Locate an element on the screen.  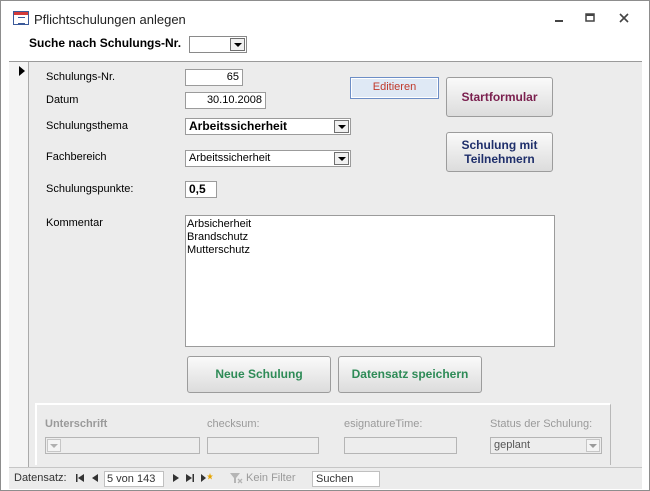
current-record-icon is located at coordinates (22, 71).